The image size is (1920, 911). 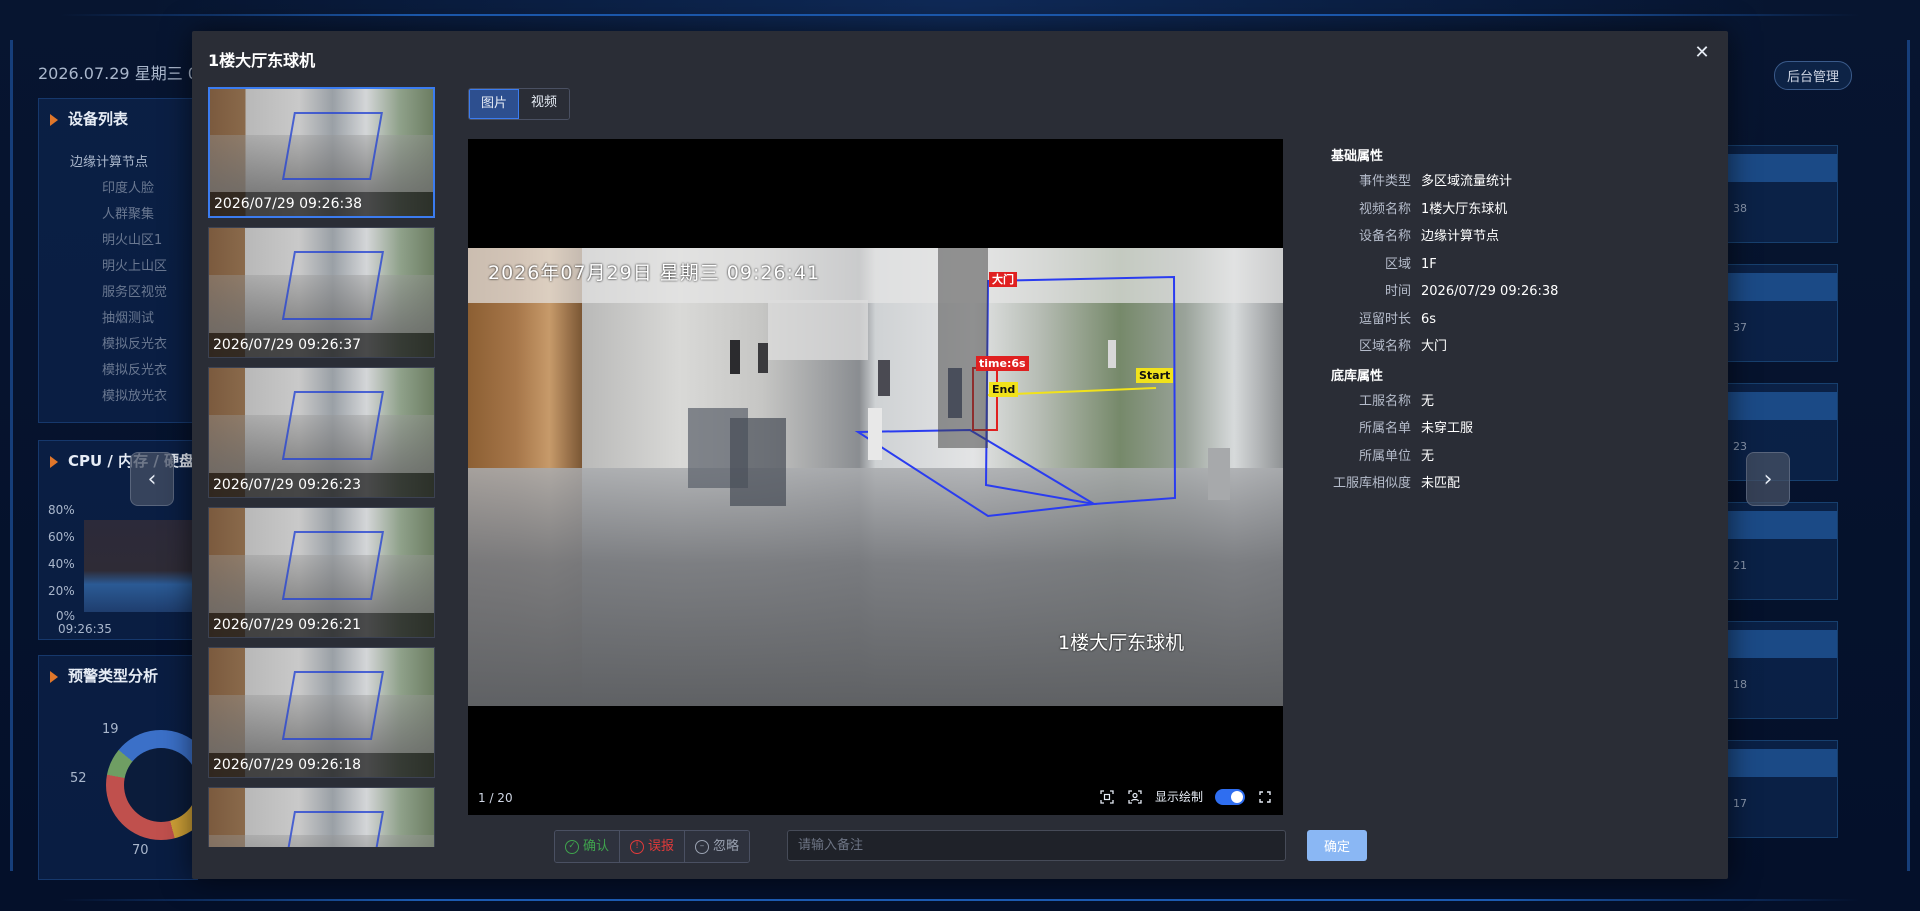 What do you see at coordinates (1812, 75) in the screenshot?
I see `admin-button: 后台管理` at bounding box center [1812, 75].